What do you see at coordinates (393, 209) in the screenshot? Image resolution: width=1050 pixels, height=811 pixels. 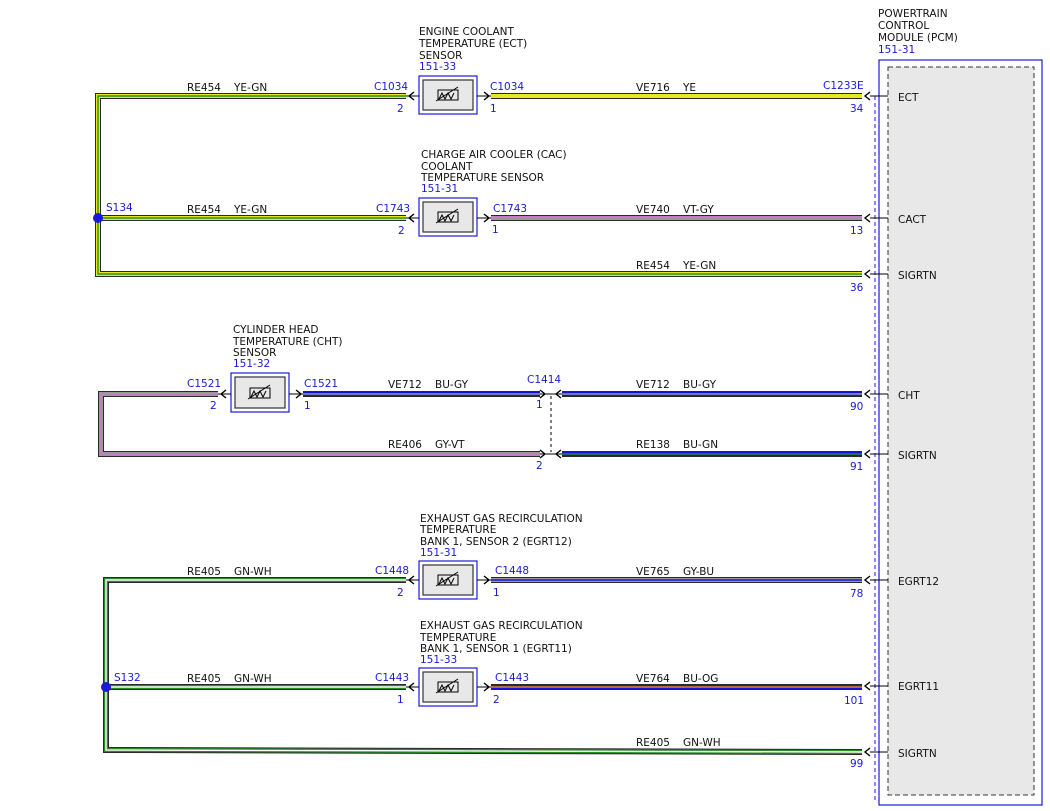 I see `cac-left-conn: C1743` at bounding box center [393, 209].